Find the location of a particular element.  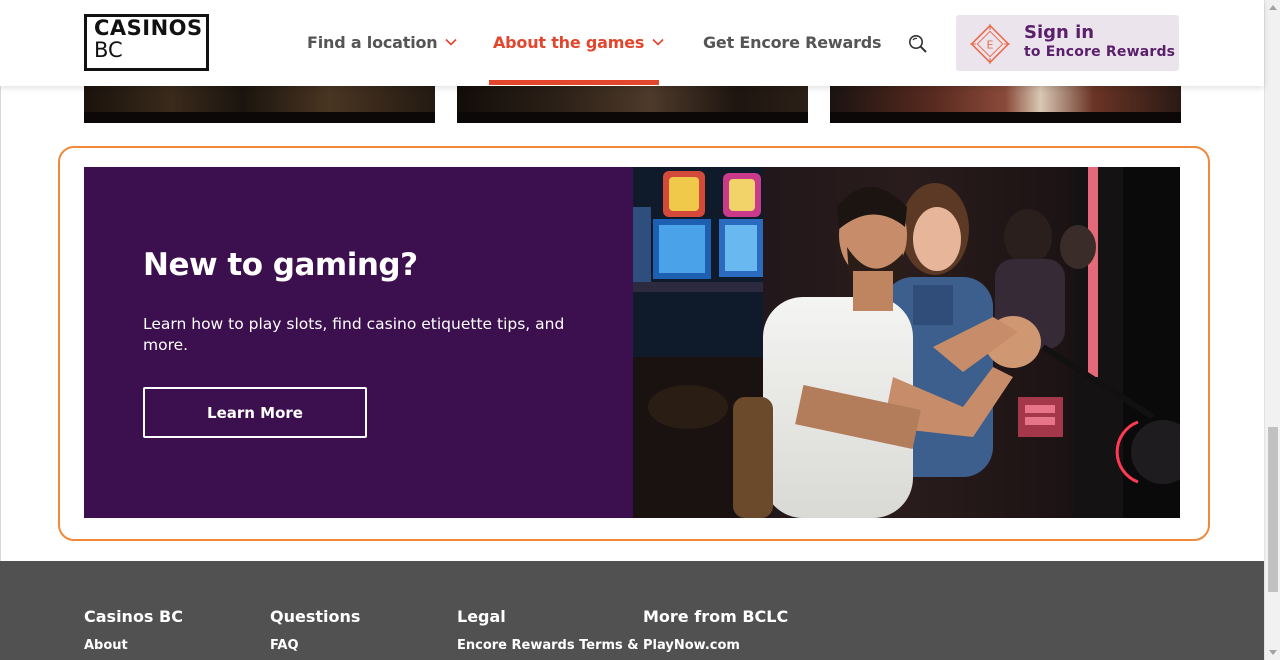

scroll-up-arrow-icon is located at coordinates (1273, 7).